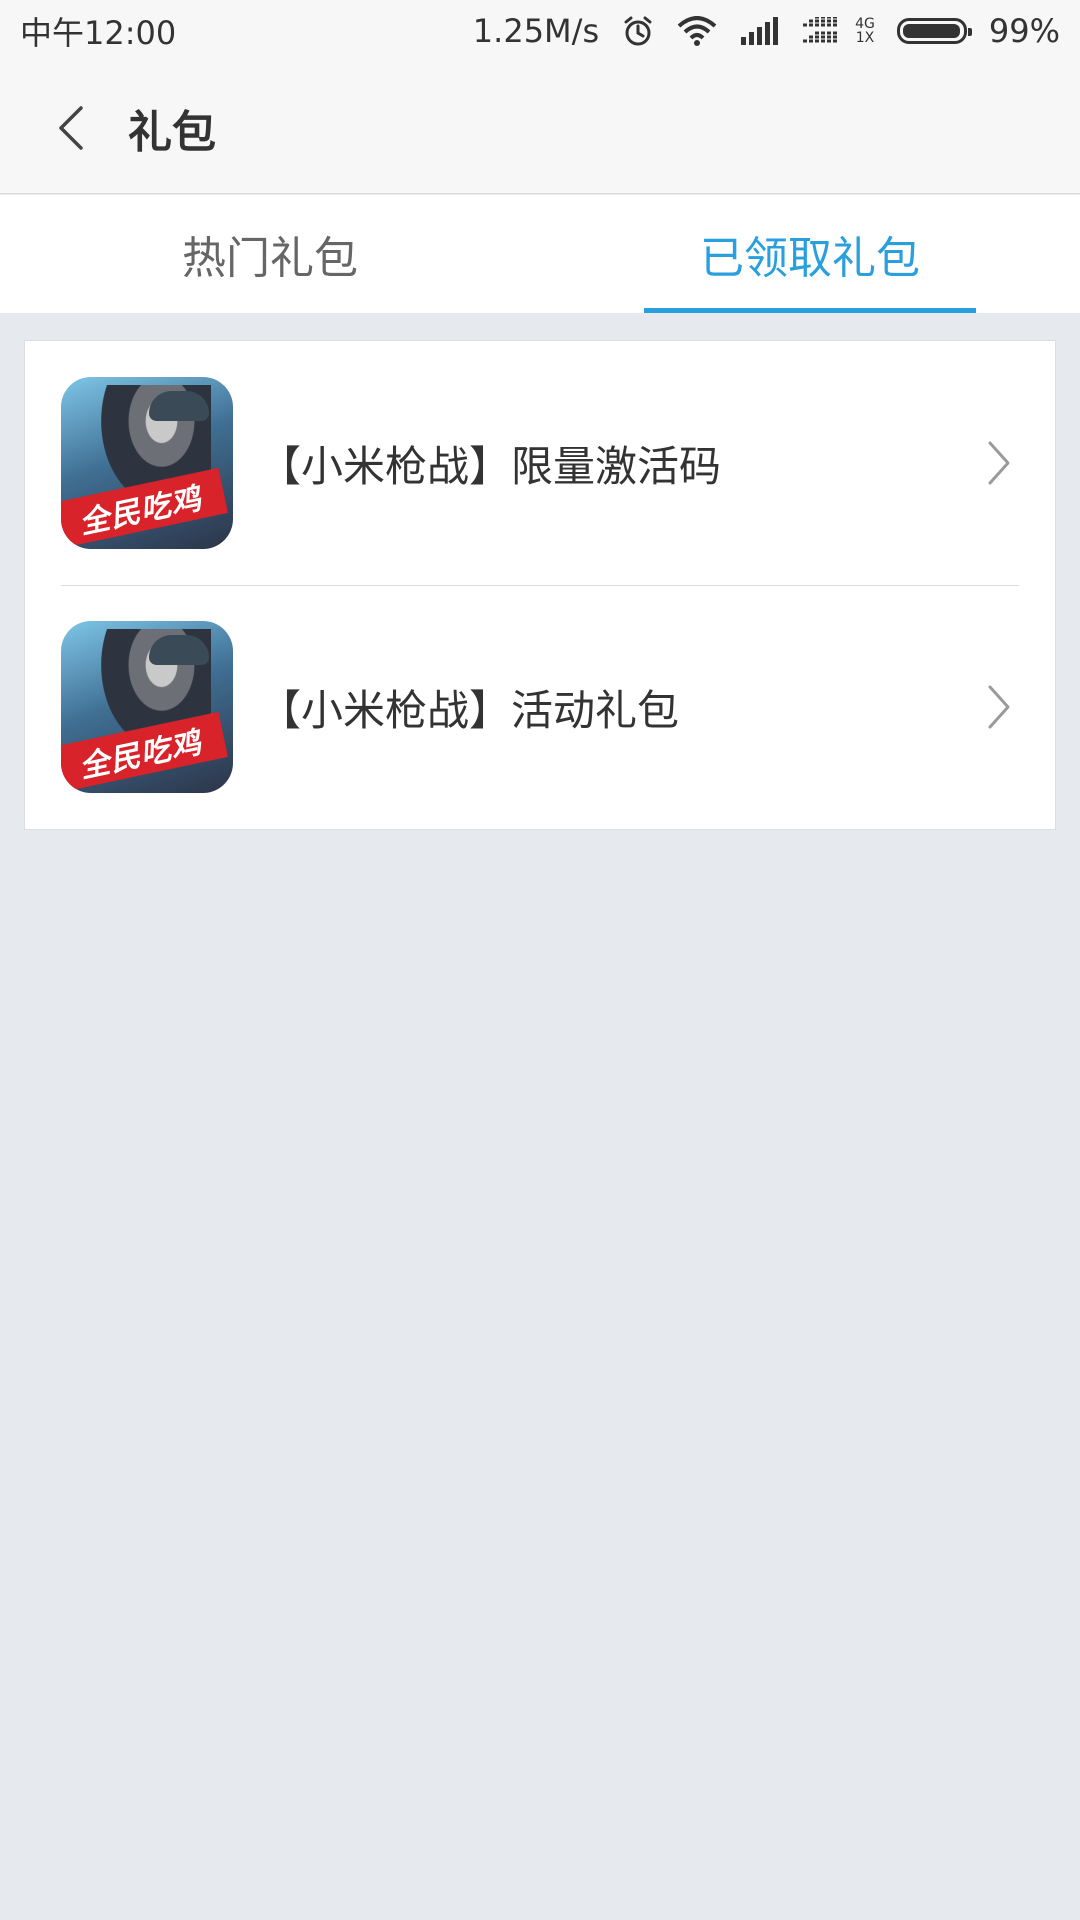 Image resolution: width=1080 pixels, height=1920 pixels. What do you see at coordinates (638, 31) in the screenshot?
I see `alarm-icon` at bounding box center [638, 31].